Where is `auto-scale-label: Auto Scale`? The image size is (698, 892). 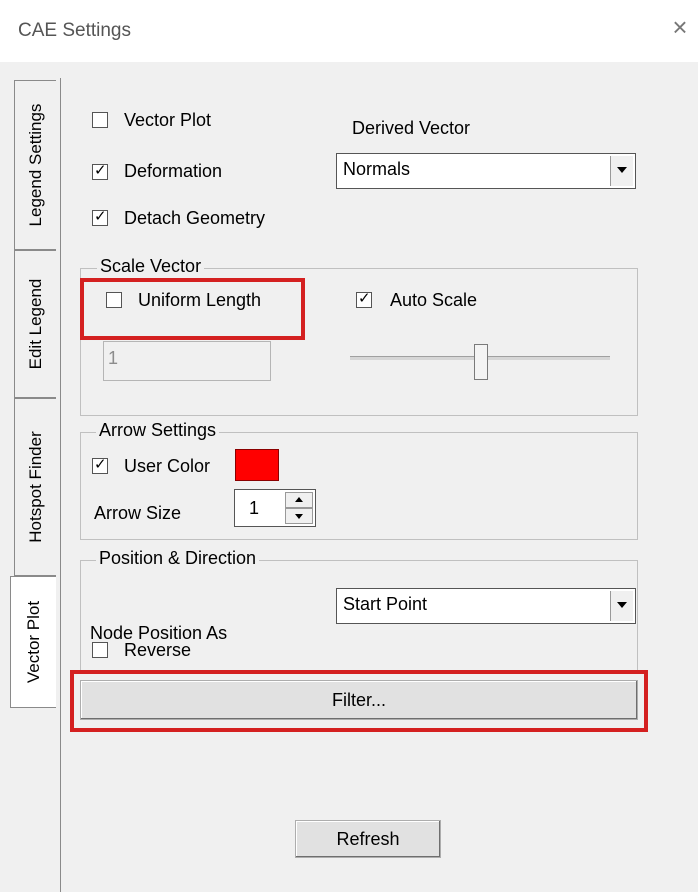
auto-scale-label: Auto Scale is located at coordinates (434, 300).